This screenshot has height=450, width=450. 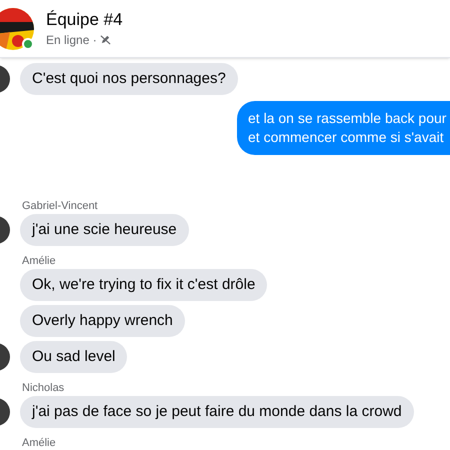 What do you see at coordinates (102, 321) in the screenshot?
I see `message-bubble: Overly happy wrench` at bounding box center [102, 321].